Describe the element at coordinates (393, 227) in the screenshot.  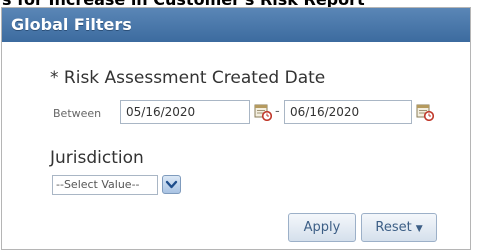
I see `reset-button-label: Reset` at that location.